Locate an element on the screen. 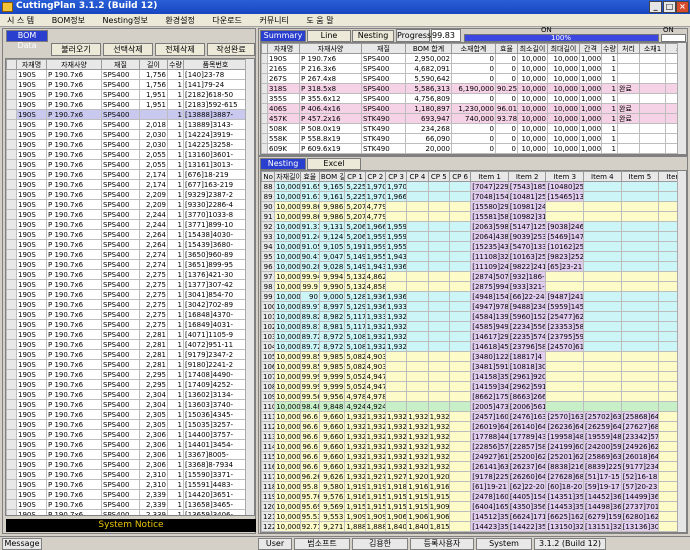 This screenshot has width=690, height=550. bom-row: 190S P 190.7x6 SPS400 2,281 1 [4072]951-11 is located at coordinates (127, 344).